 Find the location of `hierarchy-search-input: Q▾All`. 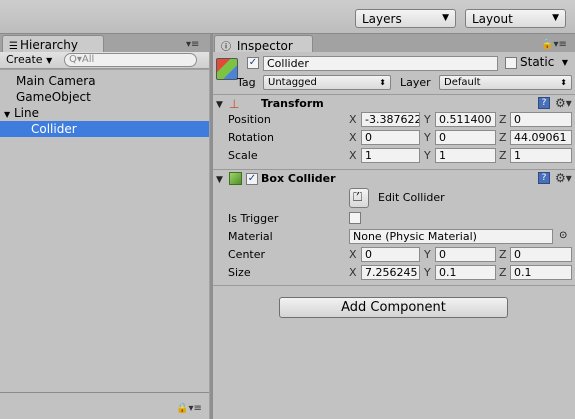

hierarchy-search-input: Q▾All is located at coordinates (130, 60).